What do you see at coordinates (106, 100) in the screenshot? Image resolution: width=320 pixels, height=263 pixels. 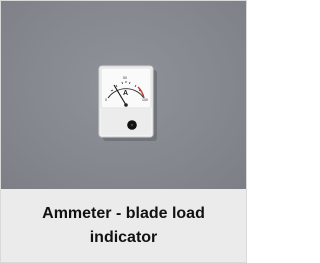 I see `svg-text: 0` at bounding box center [106, 100].